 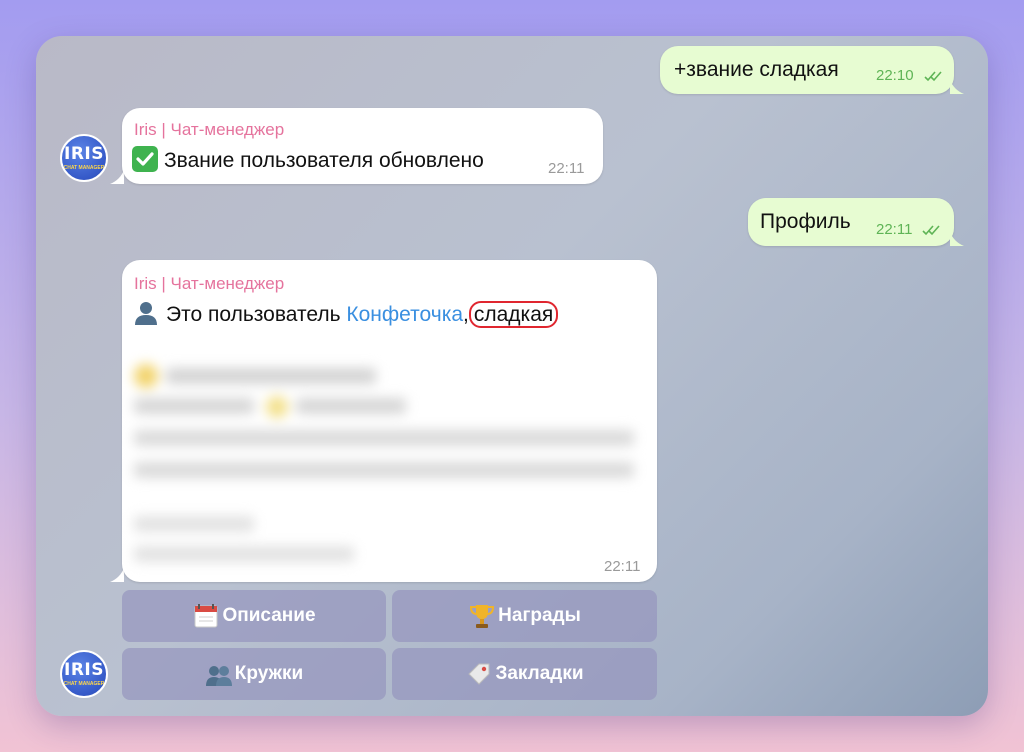 I want to click on message-body: Это пользователь Конфеточка, сладкая, so click(x=345, y=314).